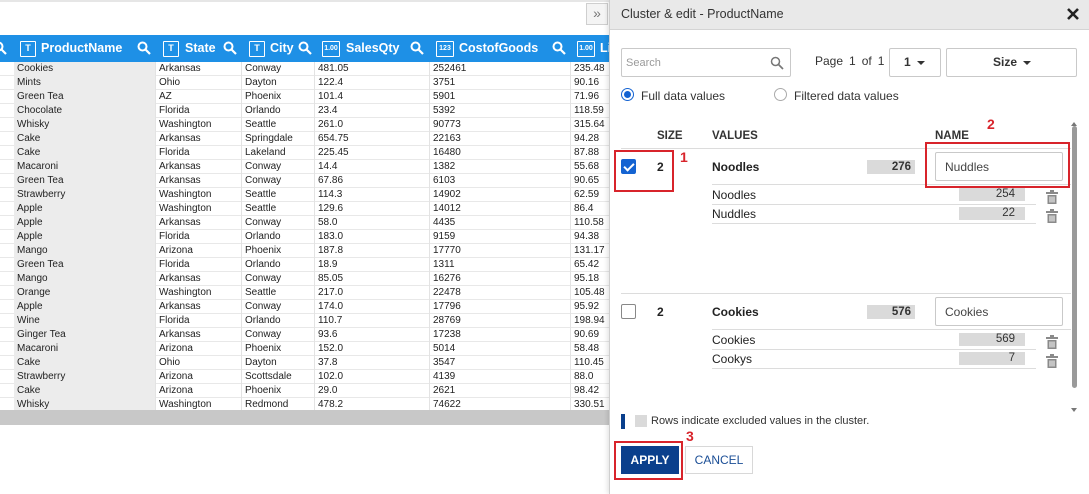  Describe the element at coordinates (590, 265) in the screenshot. I see `table-cell: 65.42` at that location.